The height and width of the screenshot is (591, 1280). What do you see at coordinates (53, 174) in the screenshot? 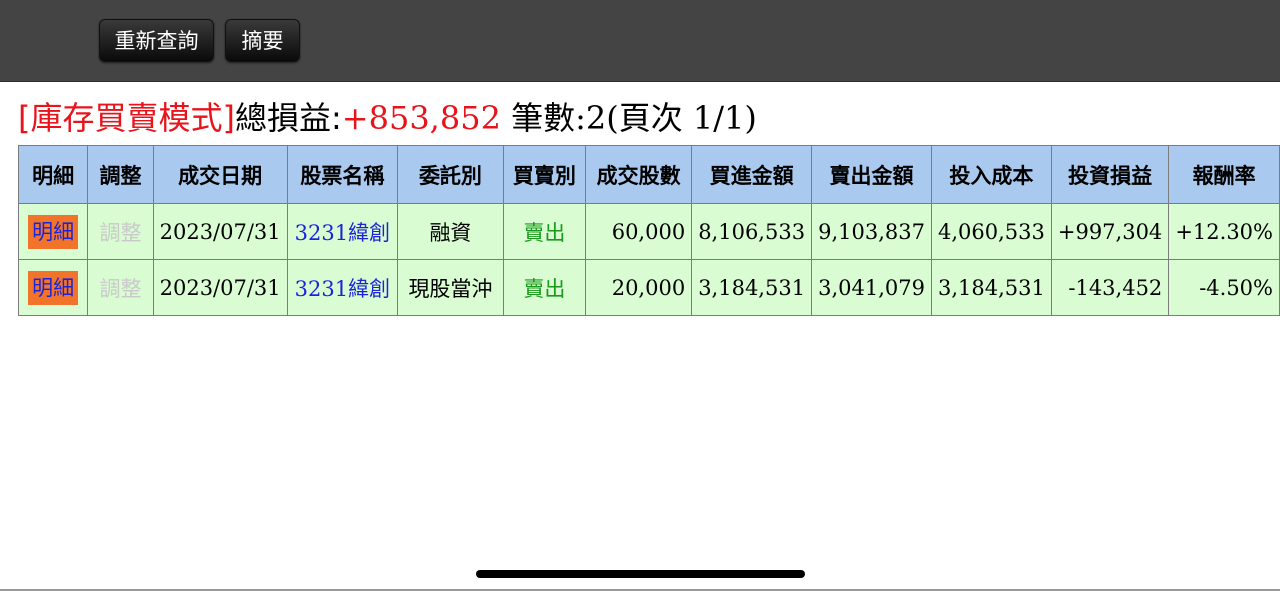
I see `col-header-detail: 明細` at bounding box center [53, 174].